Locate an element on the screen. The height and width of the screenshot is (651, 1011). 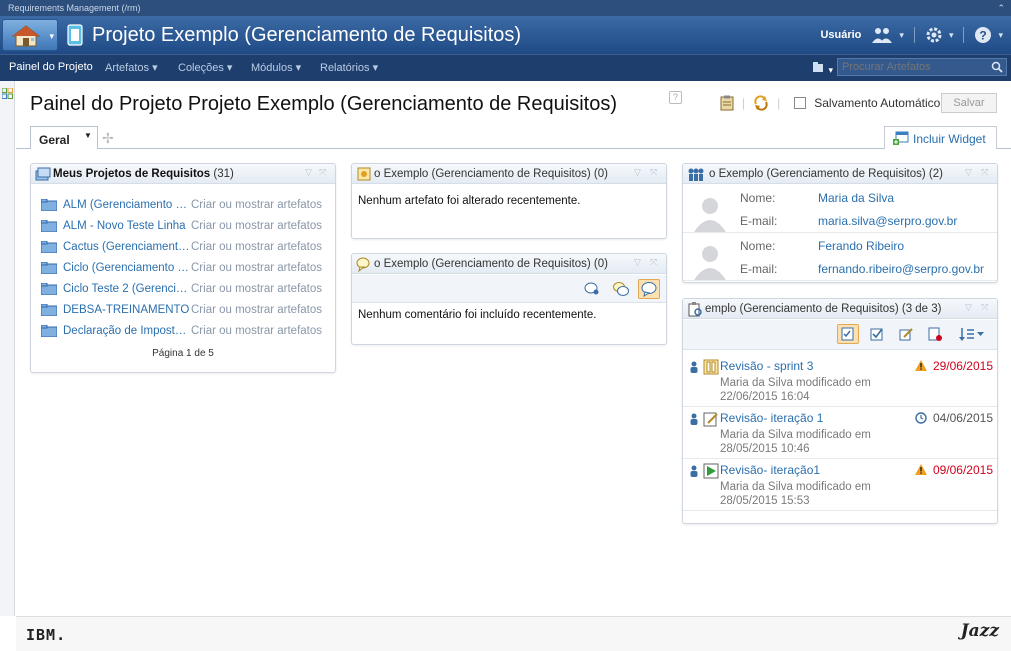
review-sort-button is located at coordinates (972, 334).